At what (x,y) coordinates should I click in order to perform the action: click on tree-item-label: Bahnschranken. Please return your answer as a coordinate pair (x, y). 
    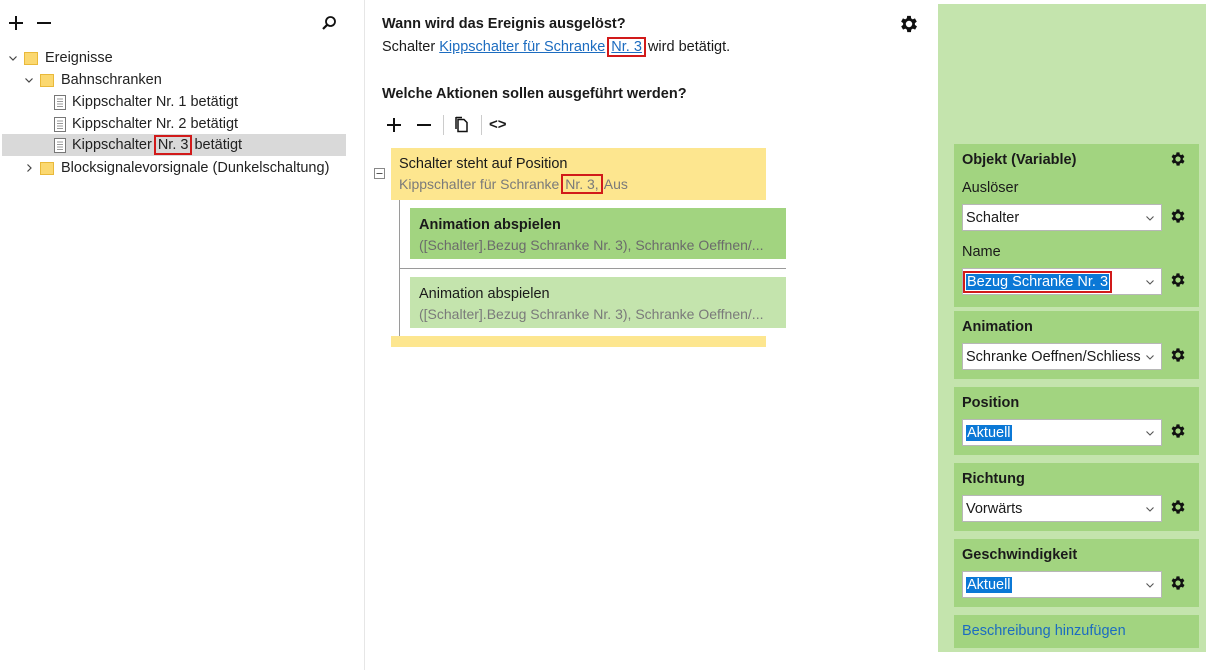
    Looking at the image, I should click on (111, 80).